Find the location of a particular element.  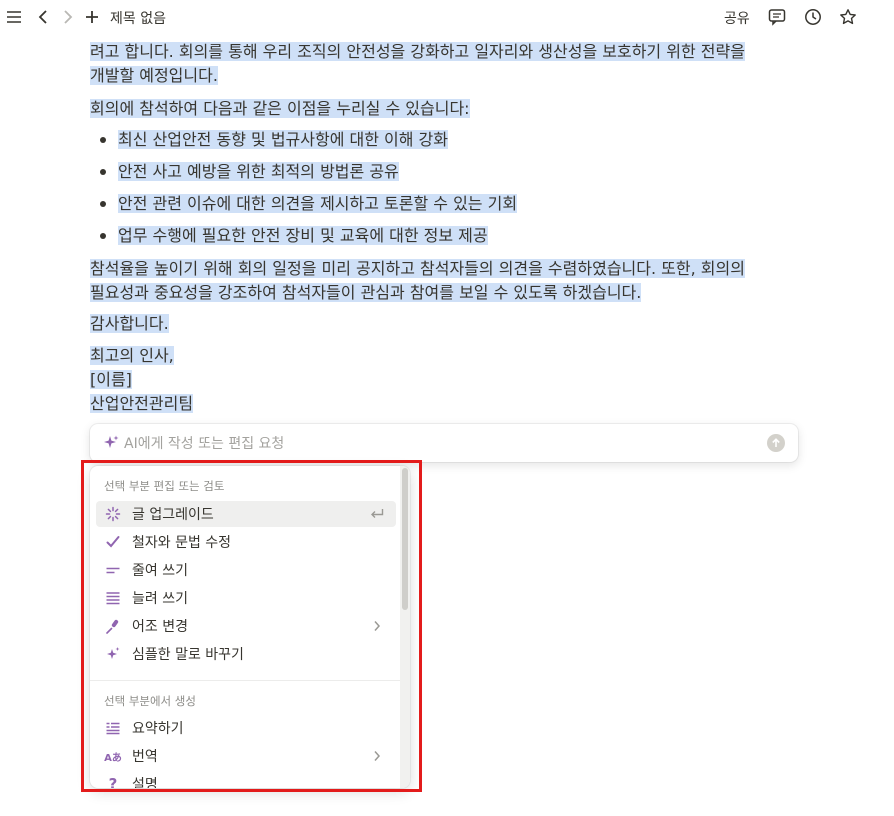

list-item: 안전 사고 예방을 위한 최적의 방법론 공유 is located at coordinates (258, 172).